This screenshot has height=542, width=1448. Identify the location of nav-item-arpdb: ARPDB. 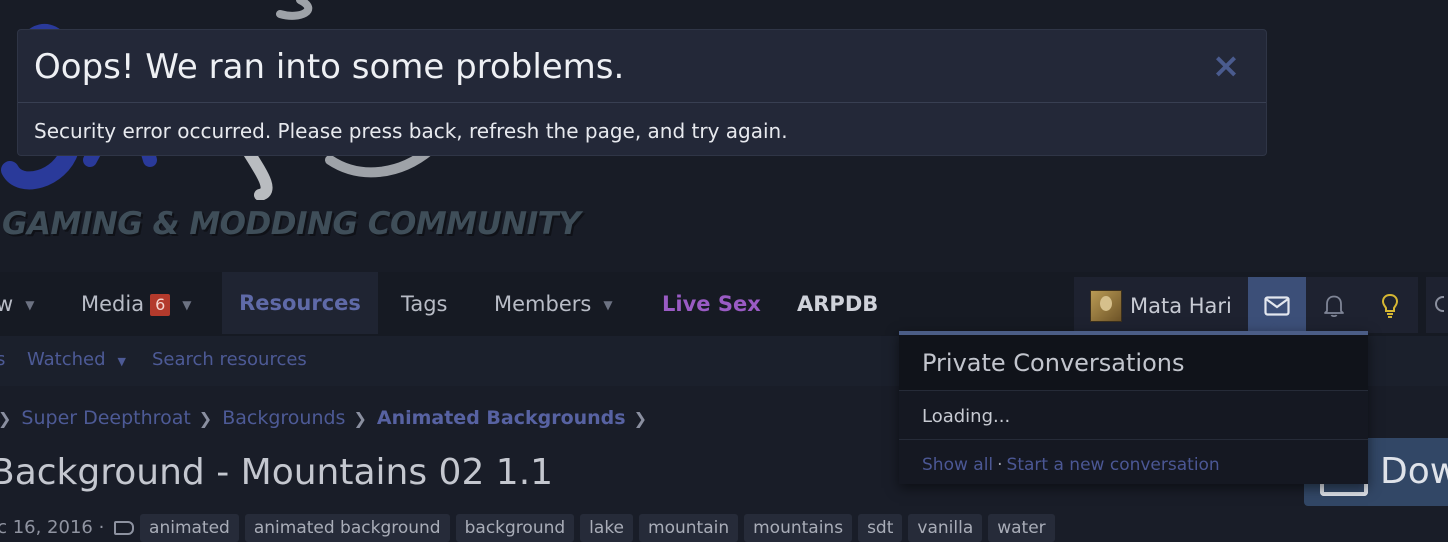
(837, 303).